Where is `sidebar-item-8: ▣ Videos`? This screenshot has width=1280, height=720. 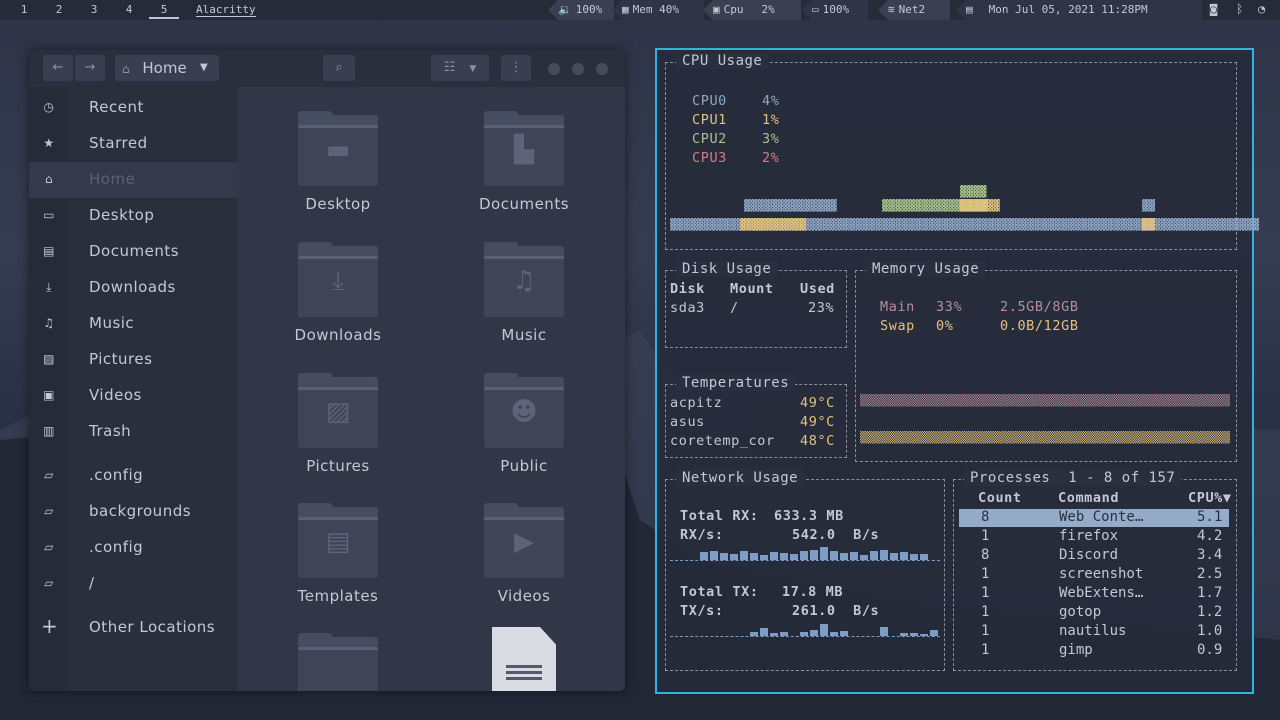 sidebar-item-8: ▣ Videos is located at coordinates (133, 396).